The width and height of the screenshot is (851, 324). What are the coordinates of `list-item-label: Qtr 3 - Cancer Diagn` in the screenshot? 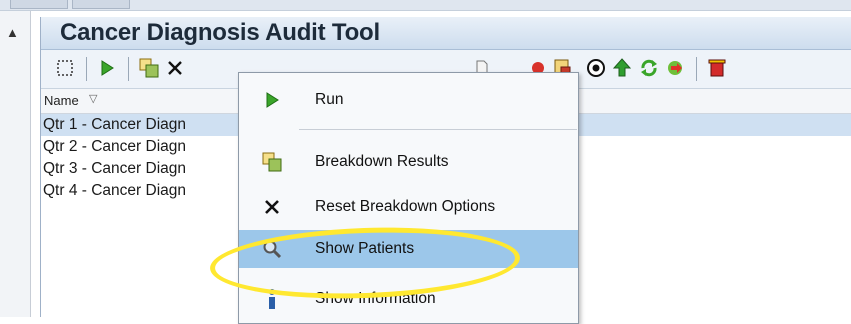 It's located at (114, 168).